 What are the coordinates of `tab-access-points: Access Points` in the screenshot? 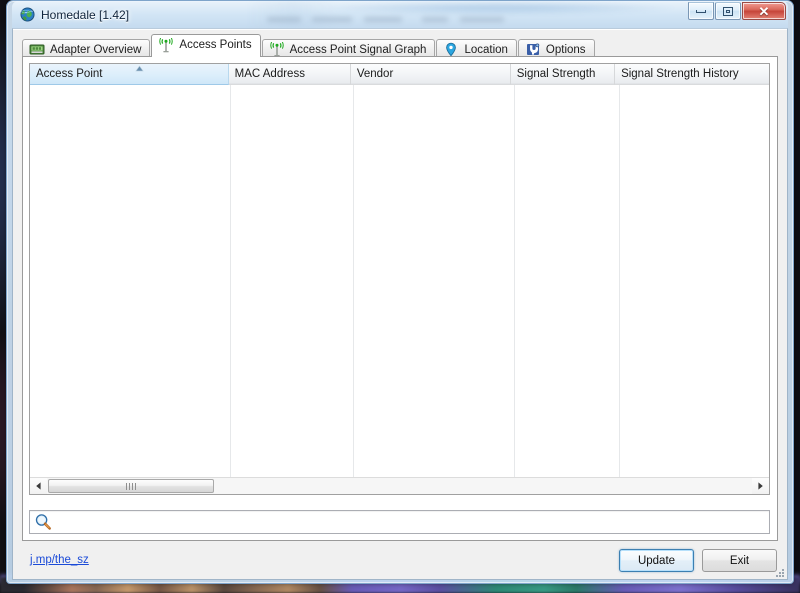 It's located at (206, 45).